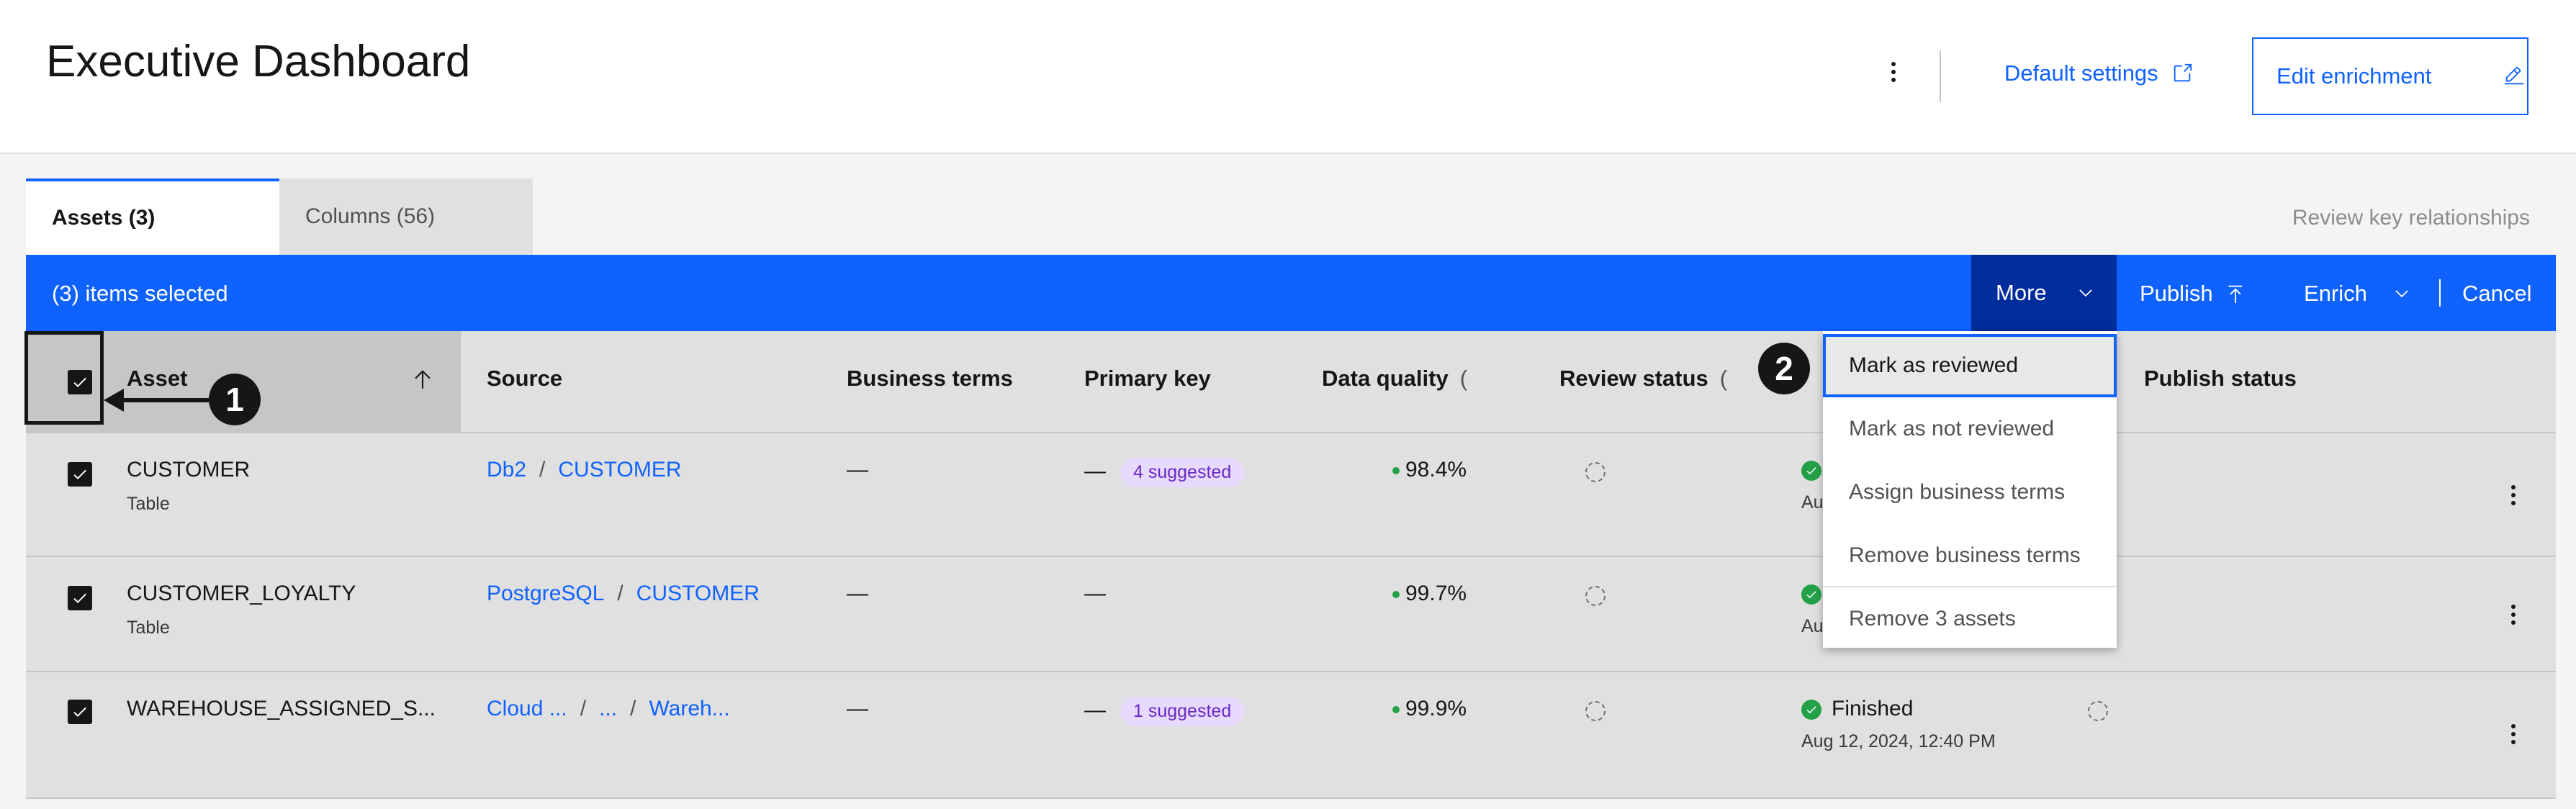  I want to click on edit-enrichment-label: Edit enrichment, so click(2354, 76).